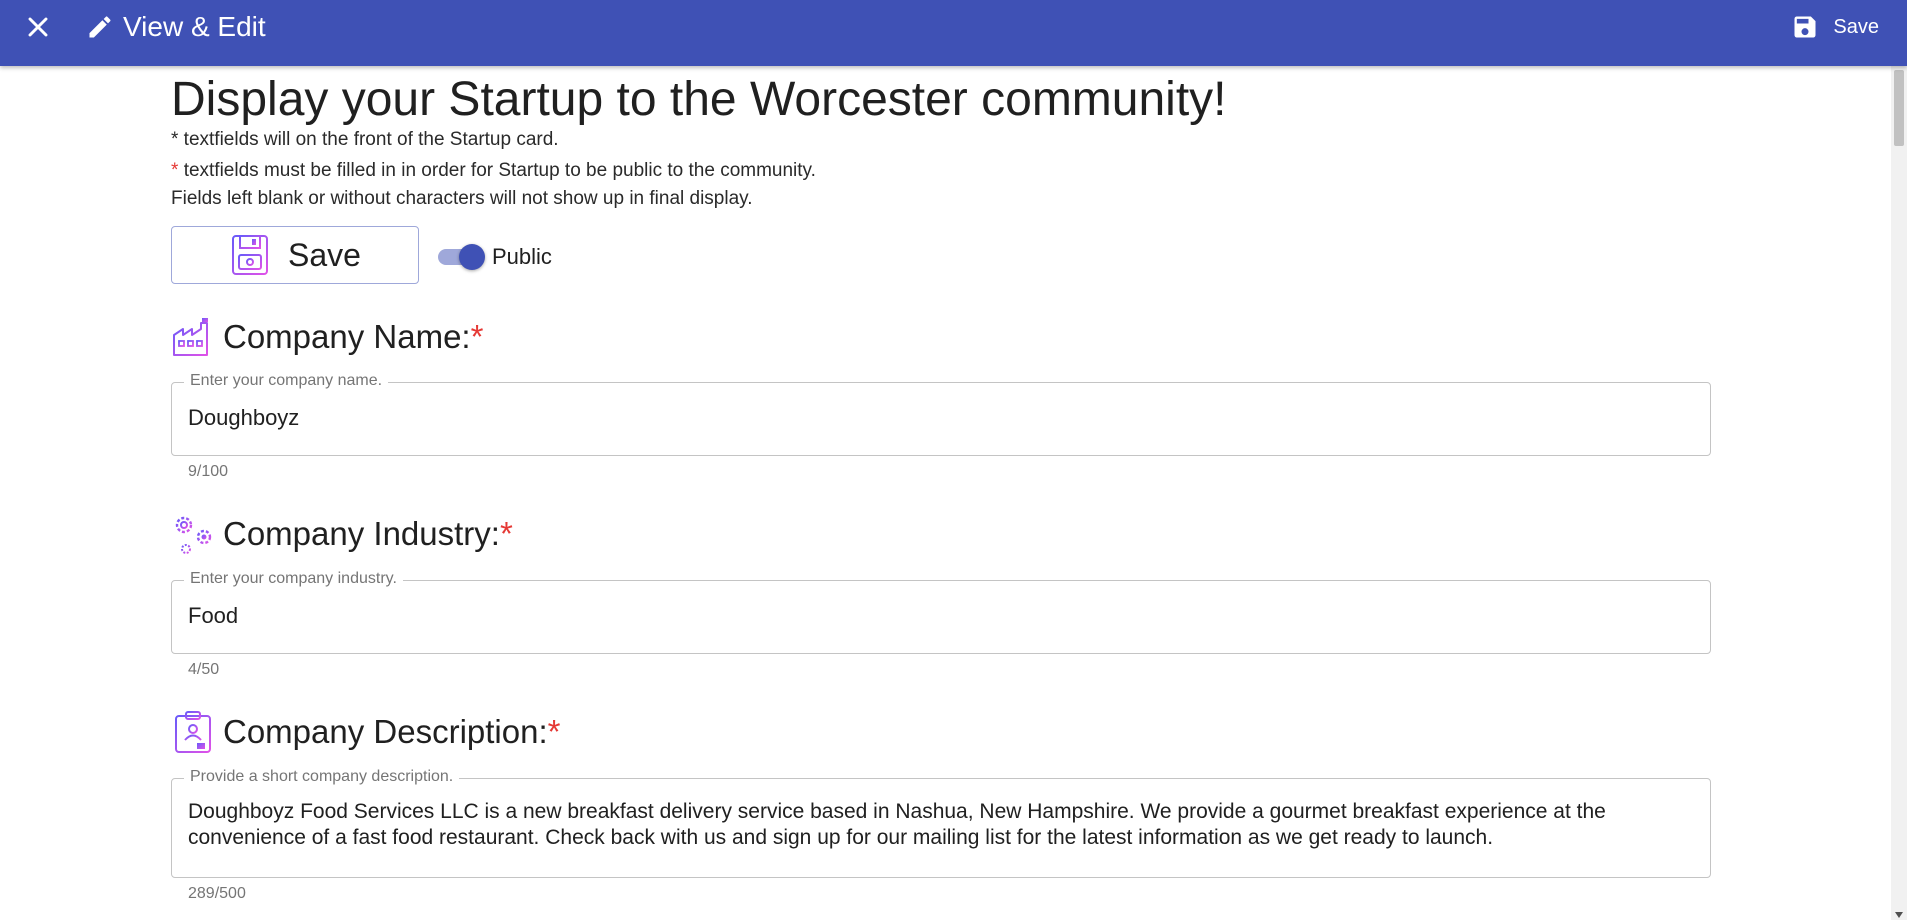 The width and height of the screenshot is (1907, 920). What do you see at coordinates (322, 777) in the screenshot?
I see `company-description-legend: Provide a short company description.` at bounding box center [322, 777].